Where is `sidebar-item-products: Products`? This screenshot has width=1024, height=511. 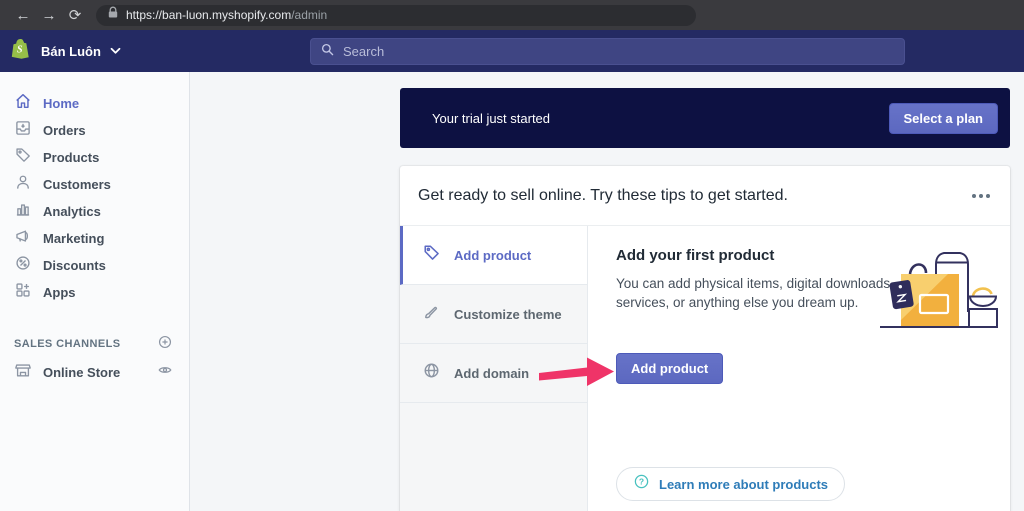 sidebar-item-products: Products is located at coordinates (94, 157).